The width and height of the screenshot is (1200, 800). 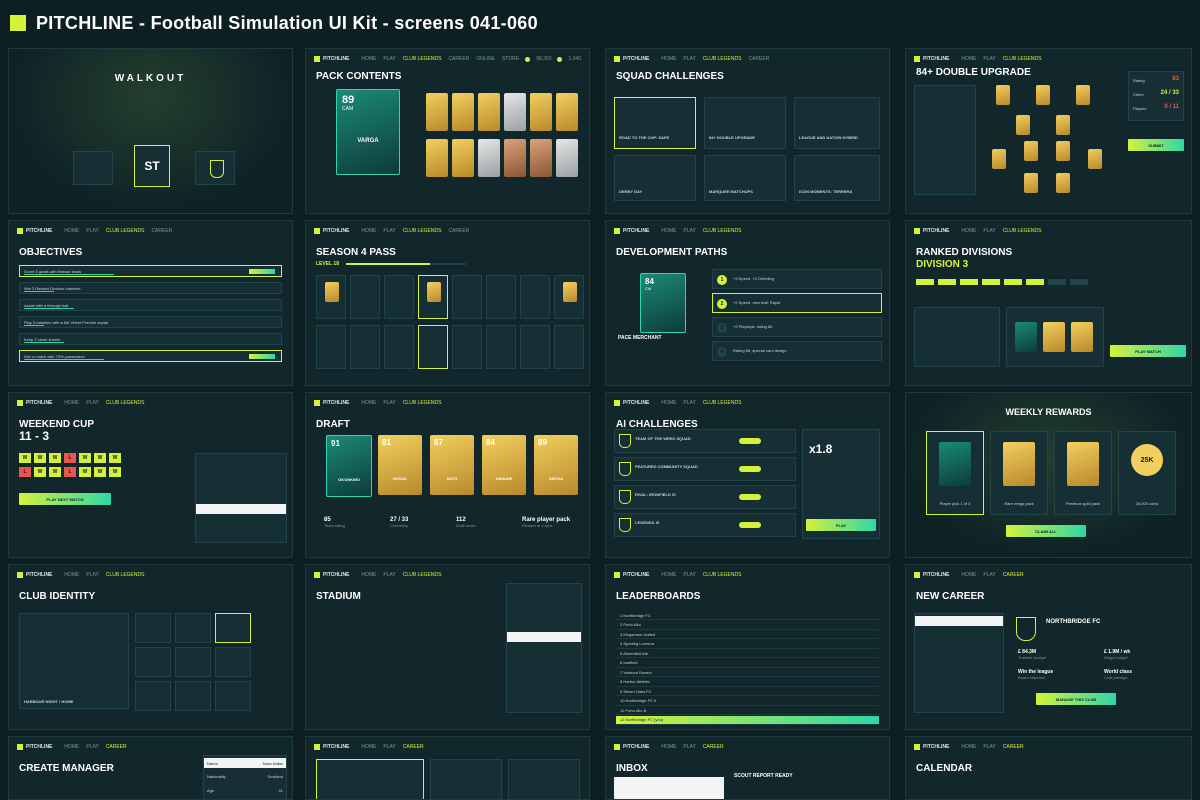 I want to click on screen-squad-builder: PITCHLINE HOME PLAY CAREER, so click(x=447, y=768).